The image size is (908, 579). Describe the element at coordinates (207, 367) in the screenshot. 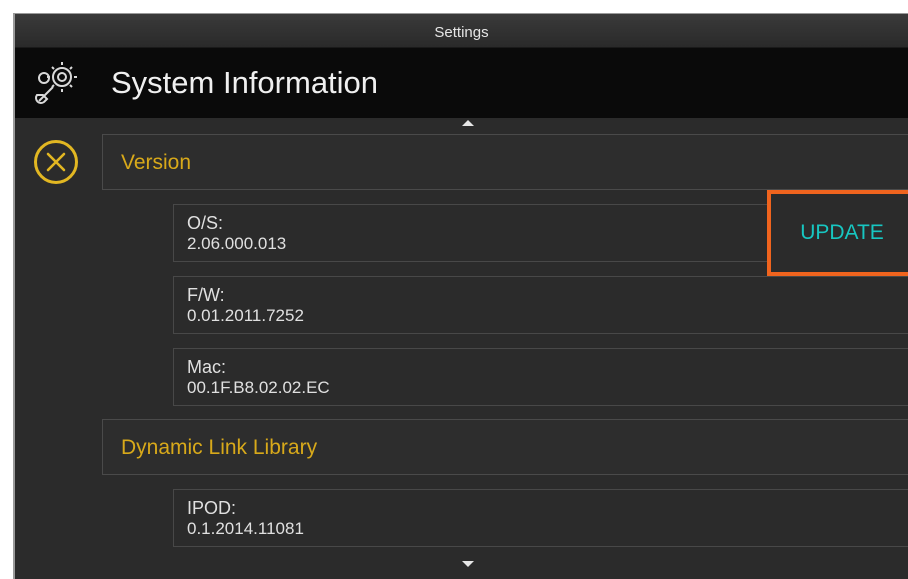

I see `info-key: Mac:` at that location.